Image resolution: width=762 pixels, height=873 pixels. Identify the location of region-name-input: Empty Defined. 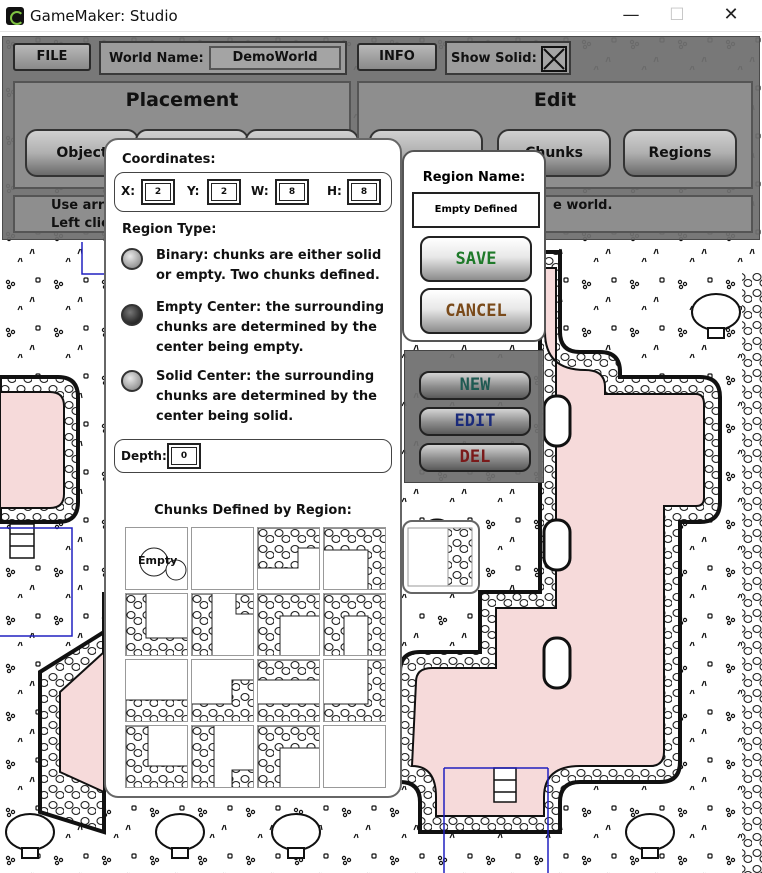
(476, 210).